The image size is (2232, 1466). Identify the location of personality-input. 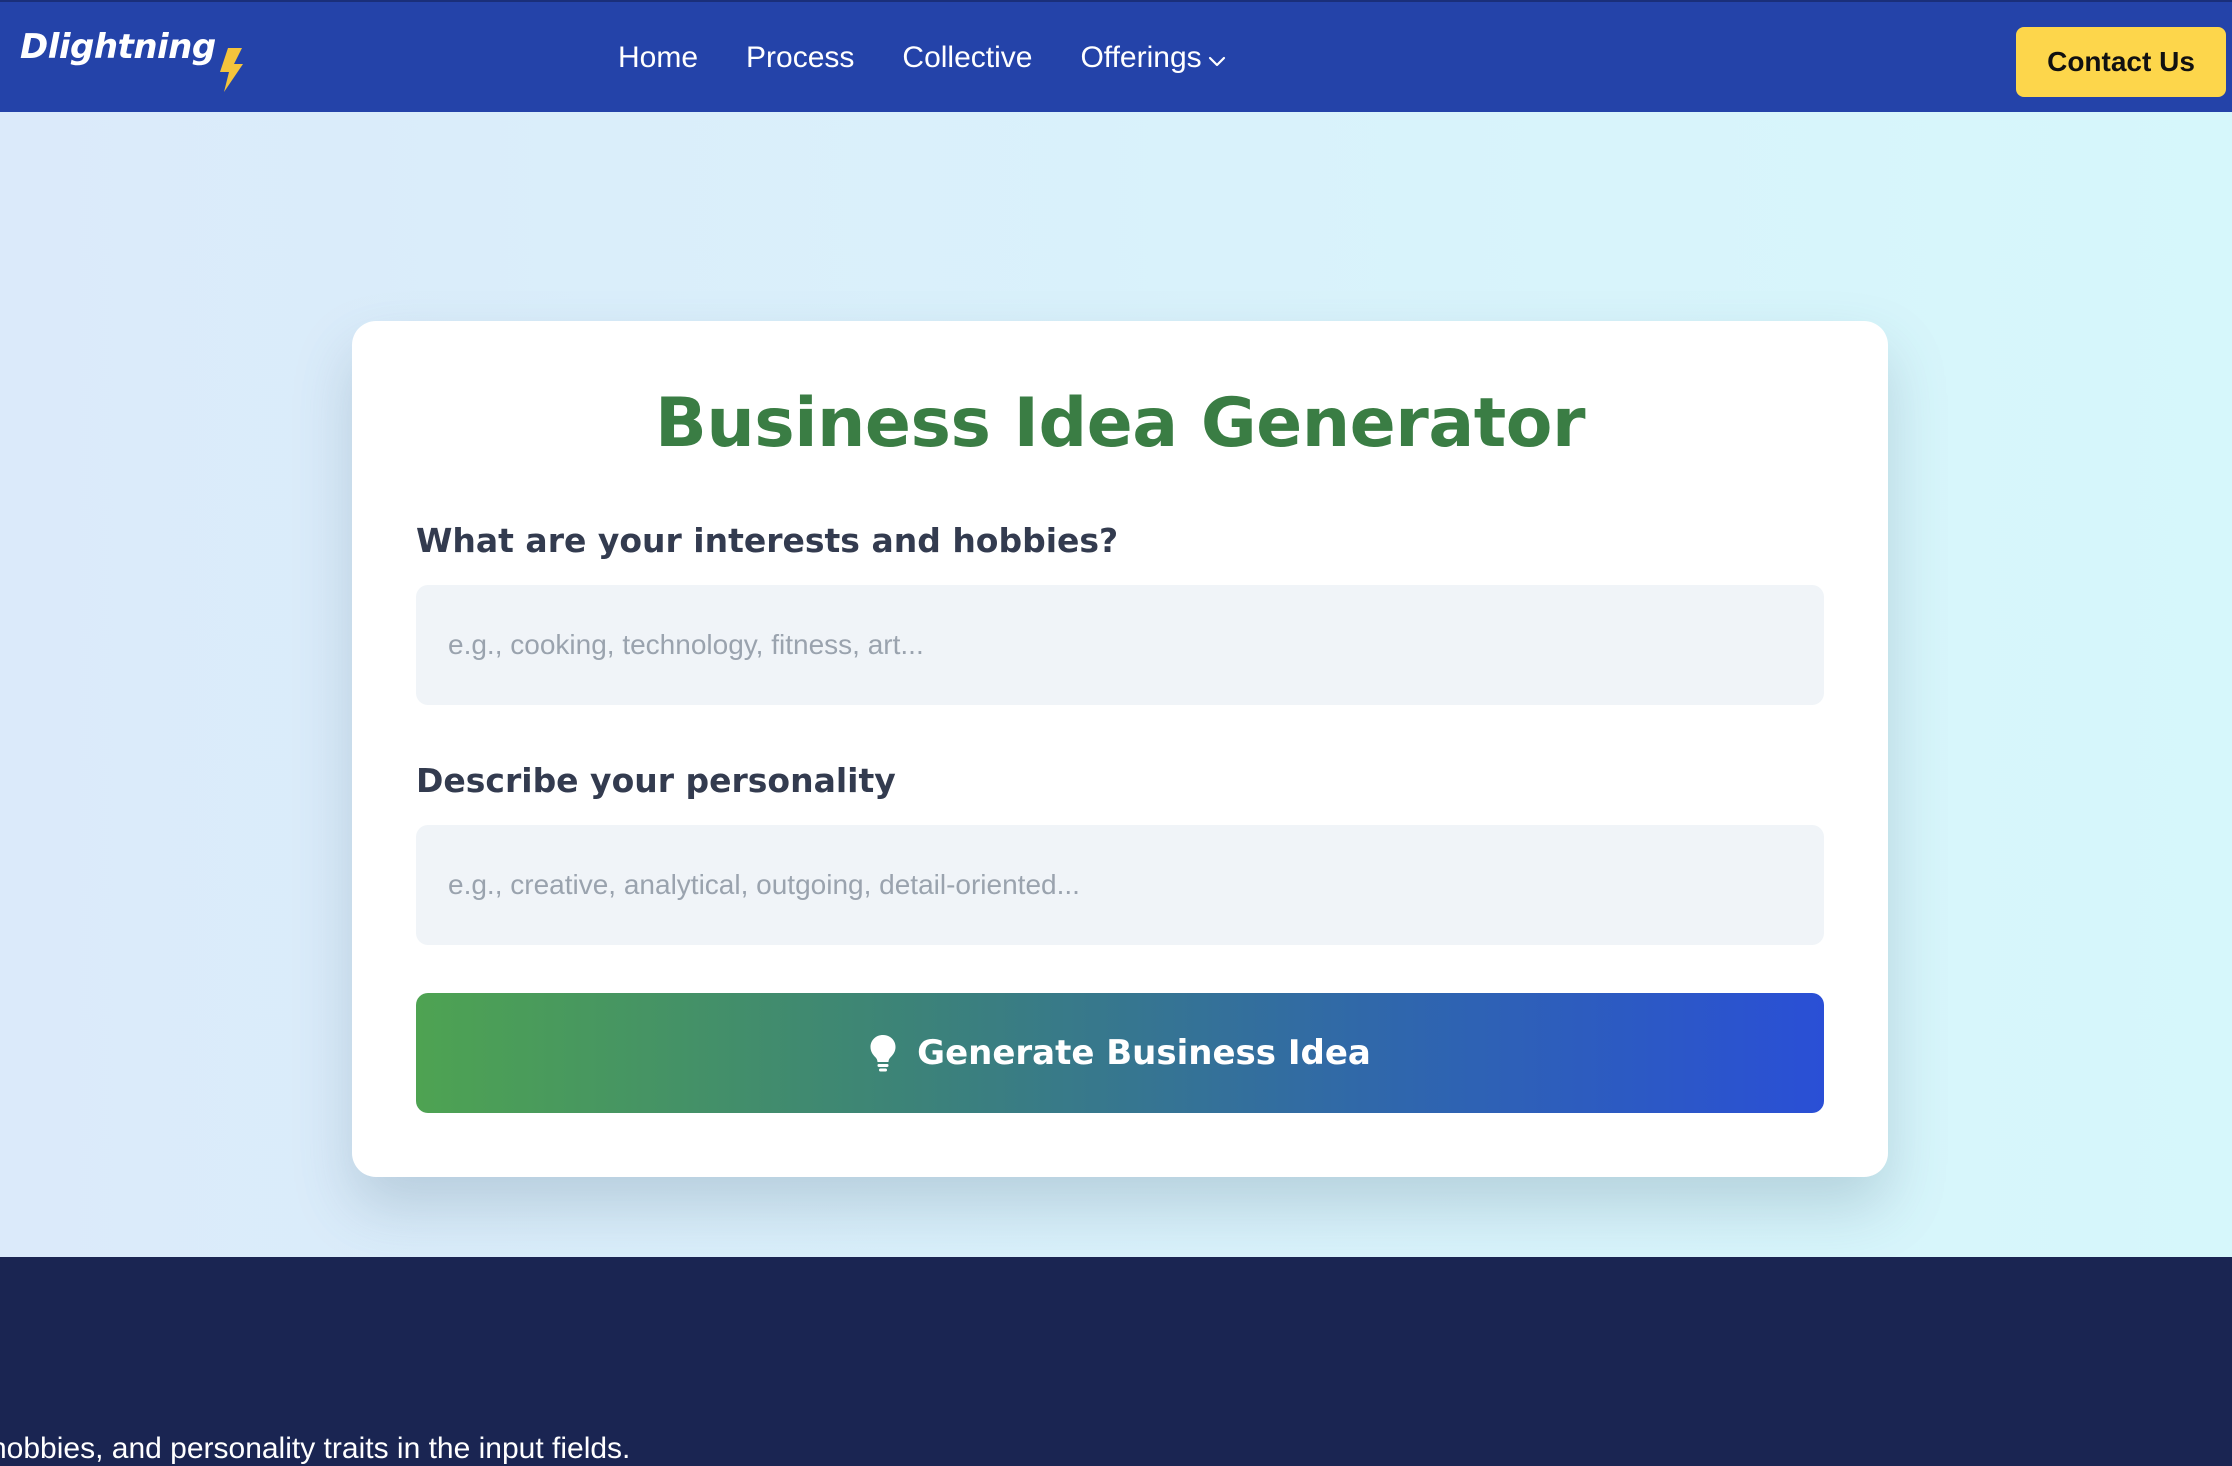
(1120, 885).